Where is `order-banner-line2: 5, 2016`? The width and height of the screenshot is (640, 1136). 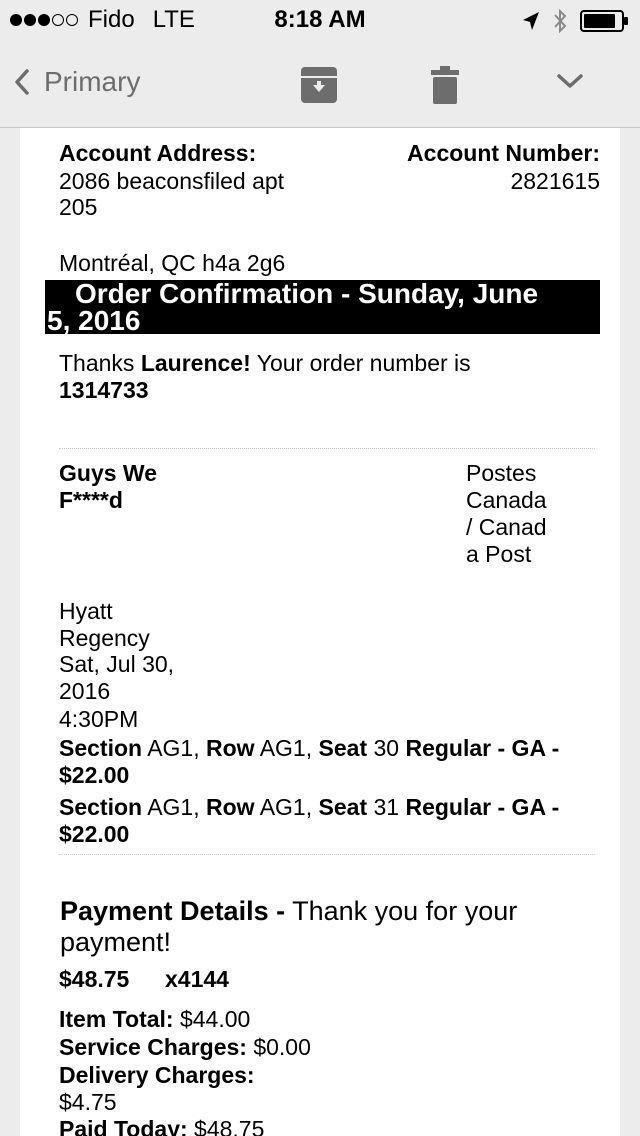
order-banner-line2: 5, 2016 is located at coordinates (94, 320).